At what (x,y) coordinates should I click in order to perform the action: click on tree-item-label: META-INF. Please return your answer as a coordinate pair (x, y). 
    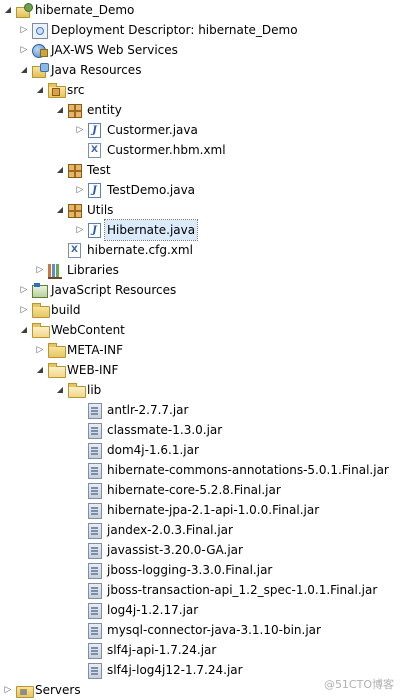
    Looking at the image, I should click on (95, 350).